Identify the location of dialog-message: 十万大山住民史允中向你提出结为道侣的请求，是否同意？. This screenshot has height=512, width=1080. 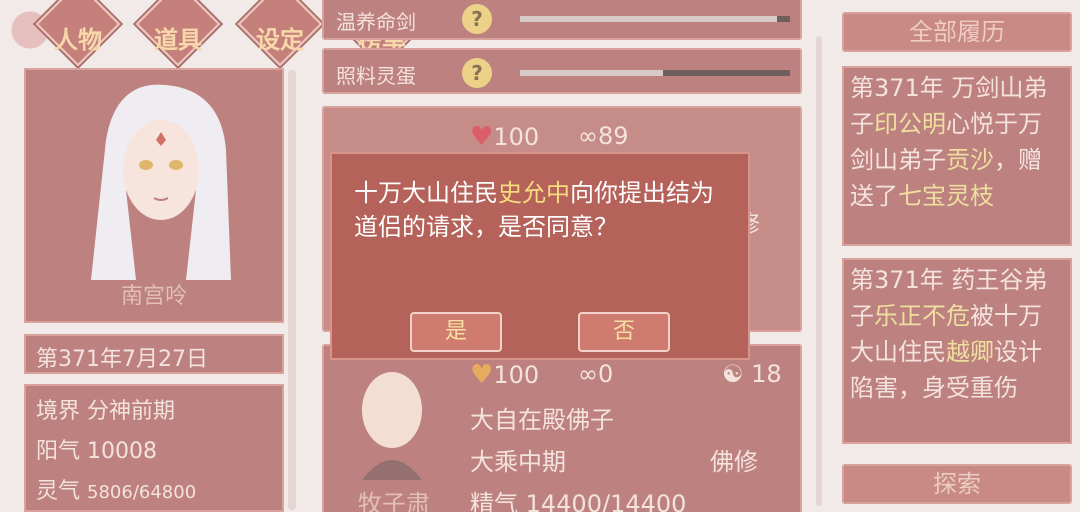
(534, 210).